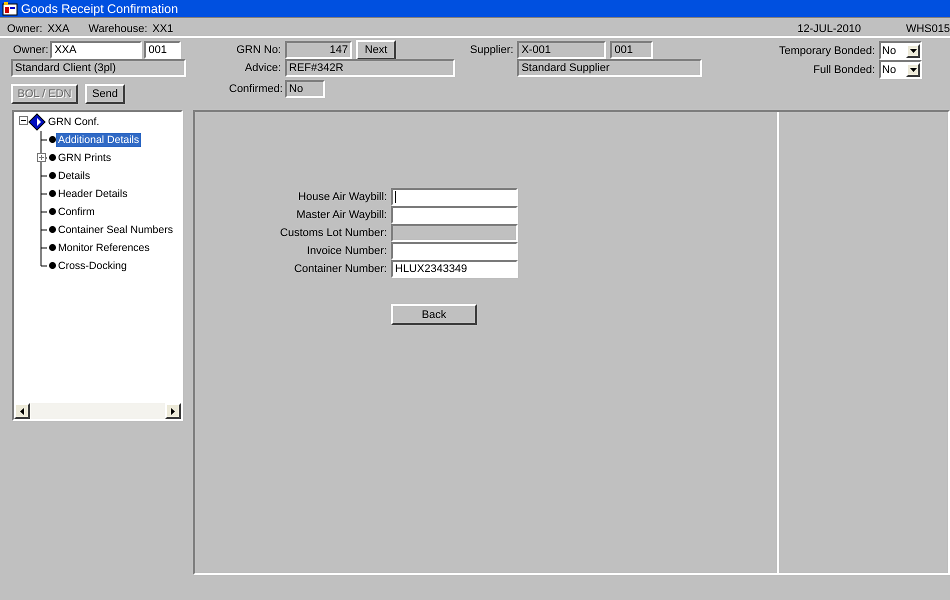 This screenshot has width=950, height=600. I want to click on tree-node: Cross-Docking, so click(92, 266).